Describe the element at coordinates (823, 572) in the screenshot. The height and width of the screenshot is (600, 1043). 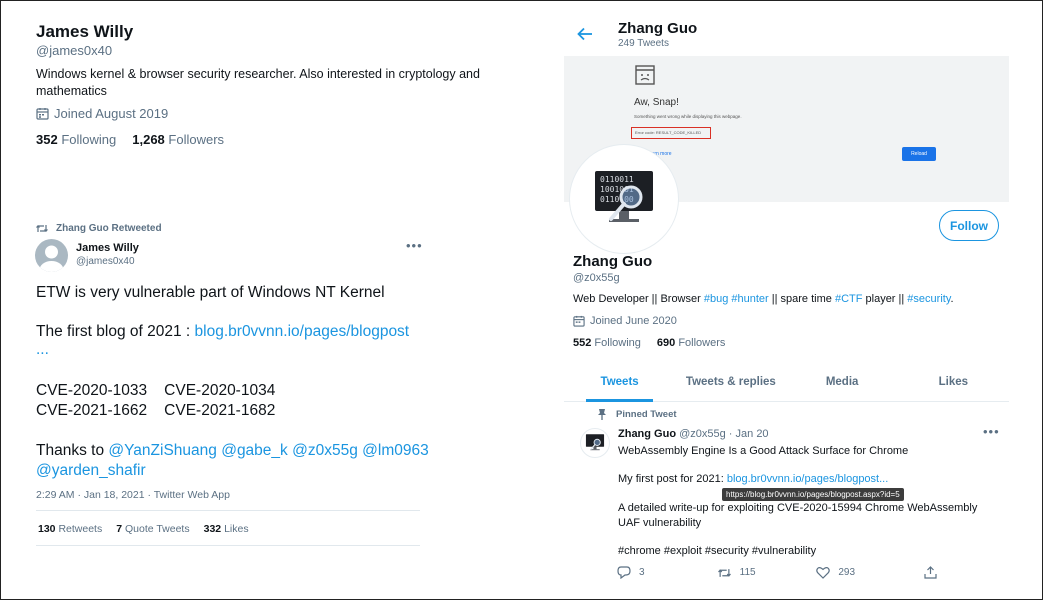
I see `like-icon` at that location.